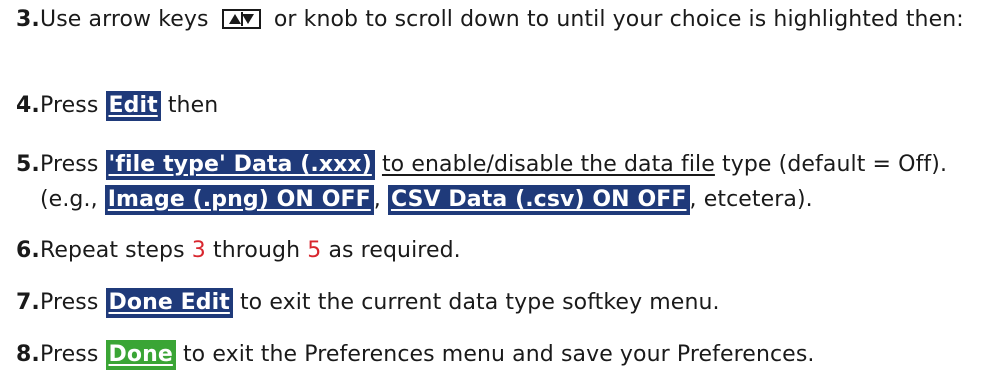 This screenshot has width=986, height=377. What do you see at coordinates (314, 250) in the screenshot?
I see `step-reference-link: 5` at bounding box center [314, 250].